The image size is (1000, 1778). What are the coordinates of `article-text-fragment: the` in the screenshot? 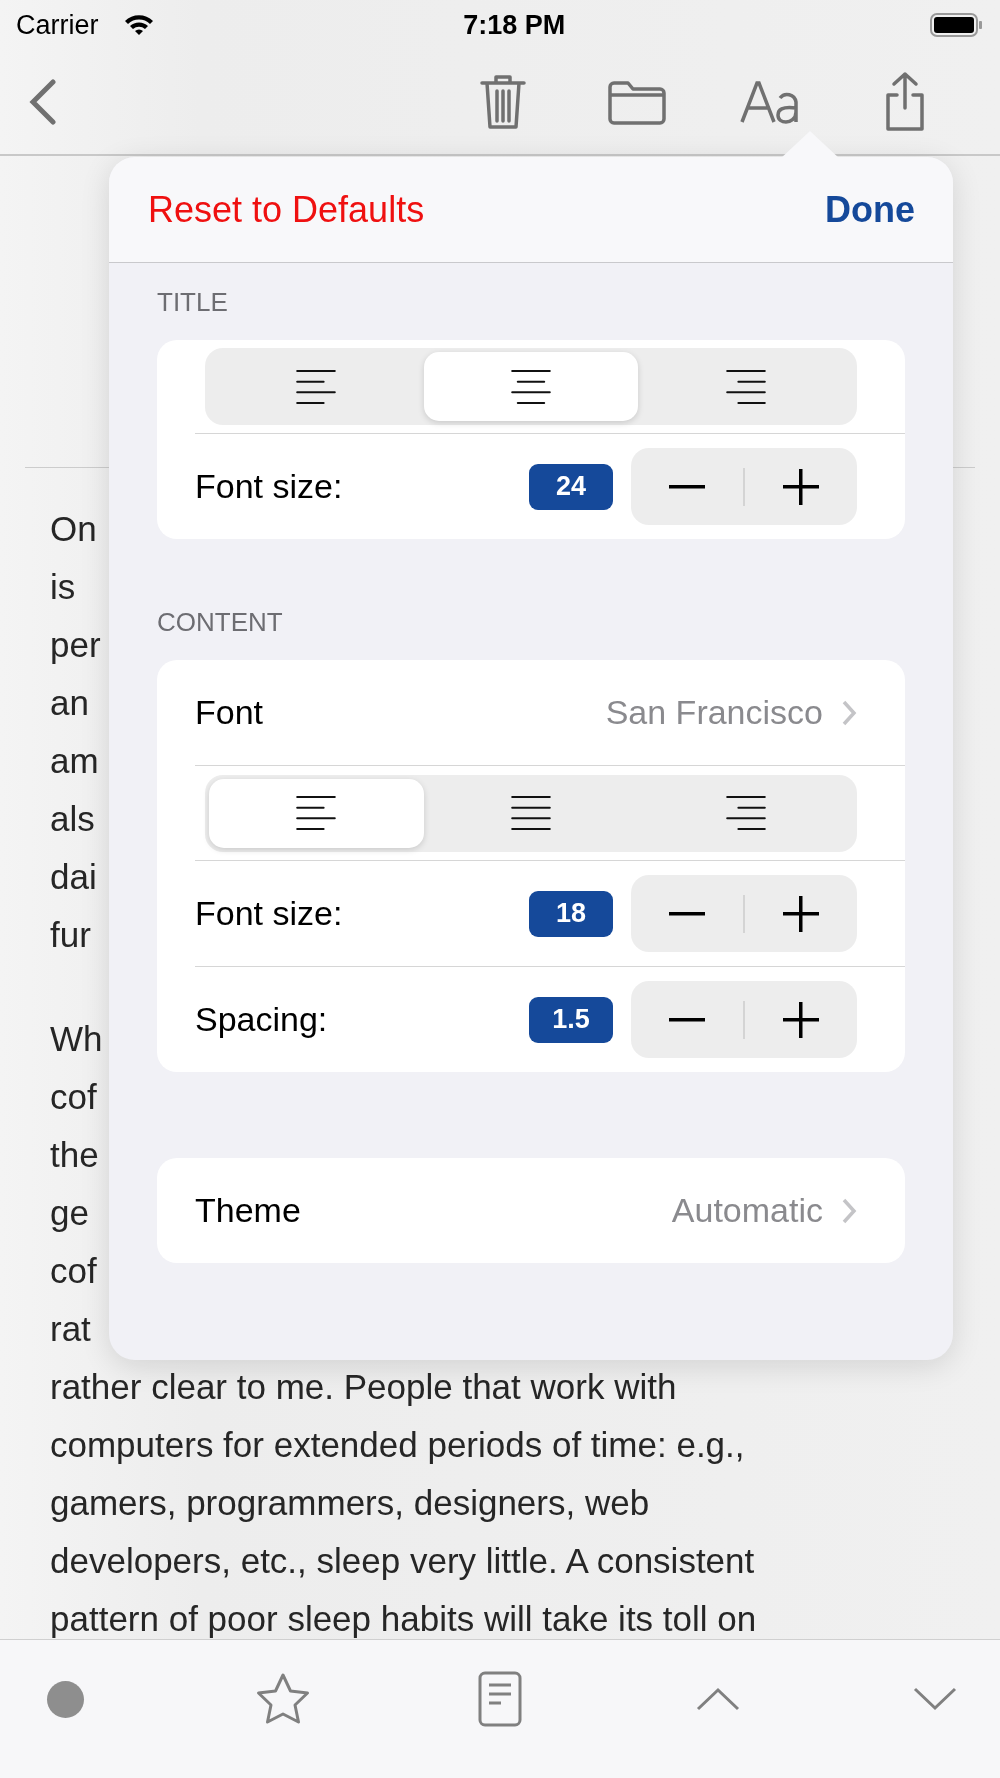 It's located at (74, 1155).